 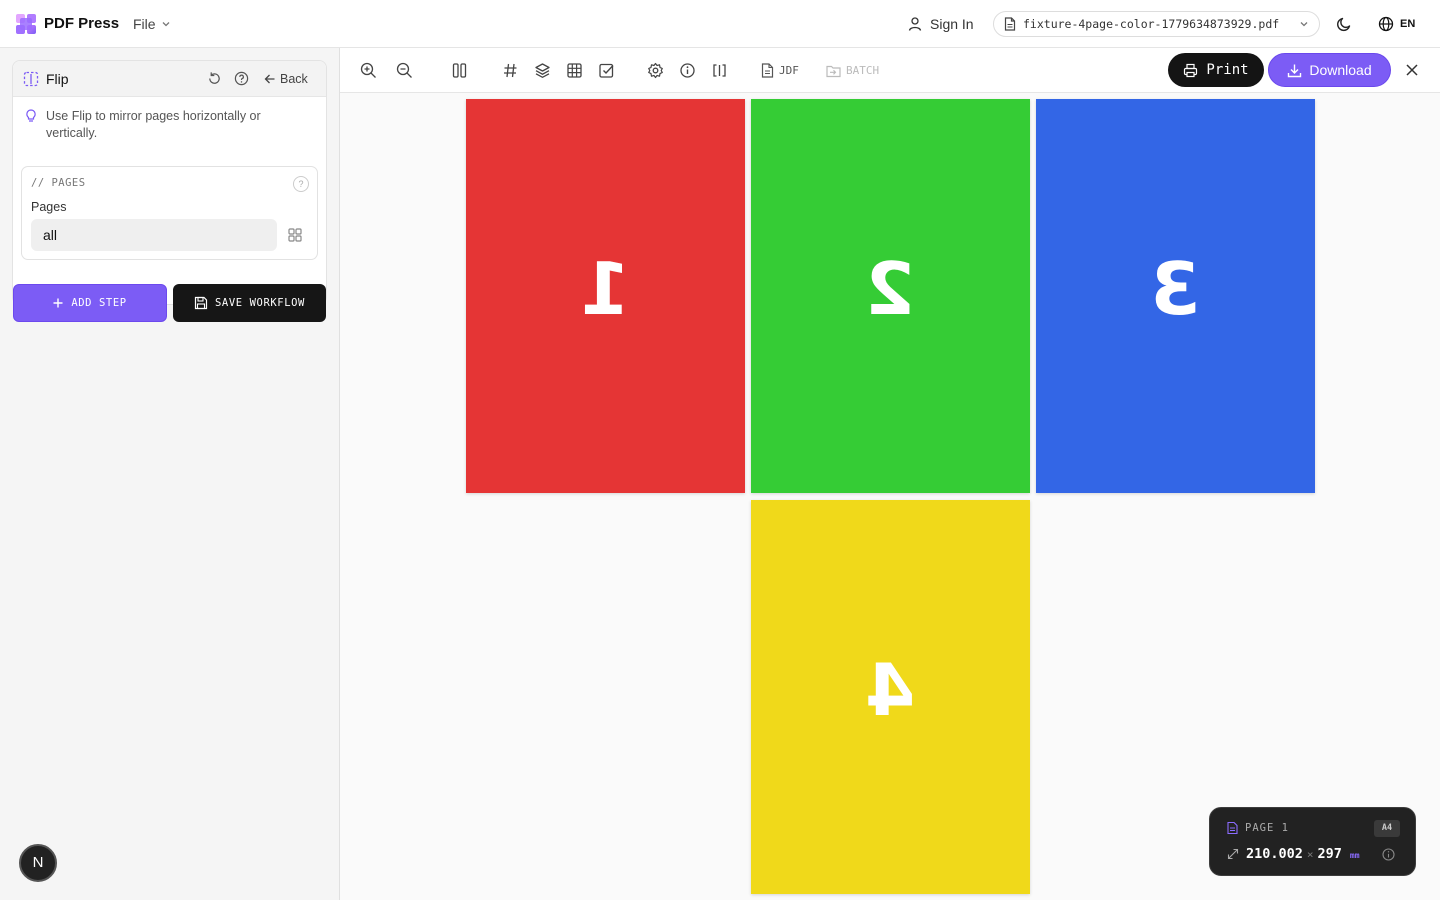 What do you see at coordinates (1412, 70) in the screenshot?
I see `close-icon` at bounding box center [1412, 70].